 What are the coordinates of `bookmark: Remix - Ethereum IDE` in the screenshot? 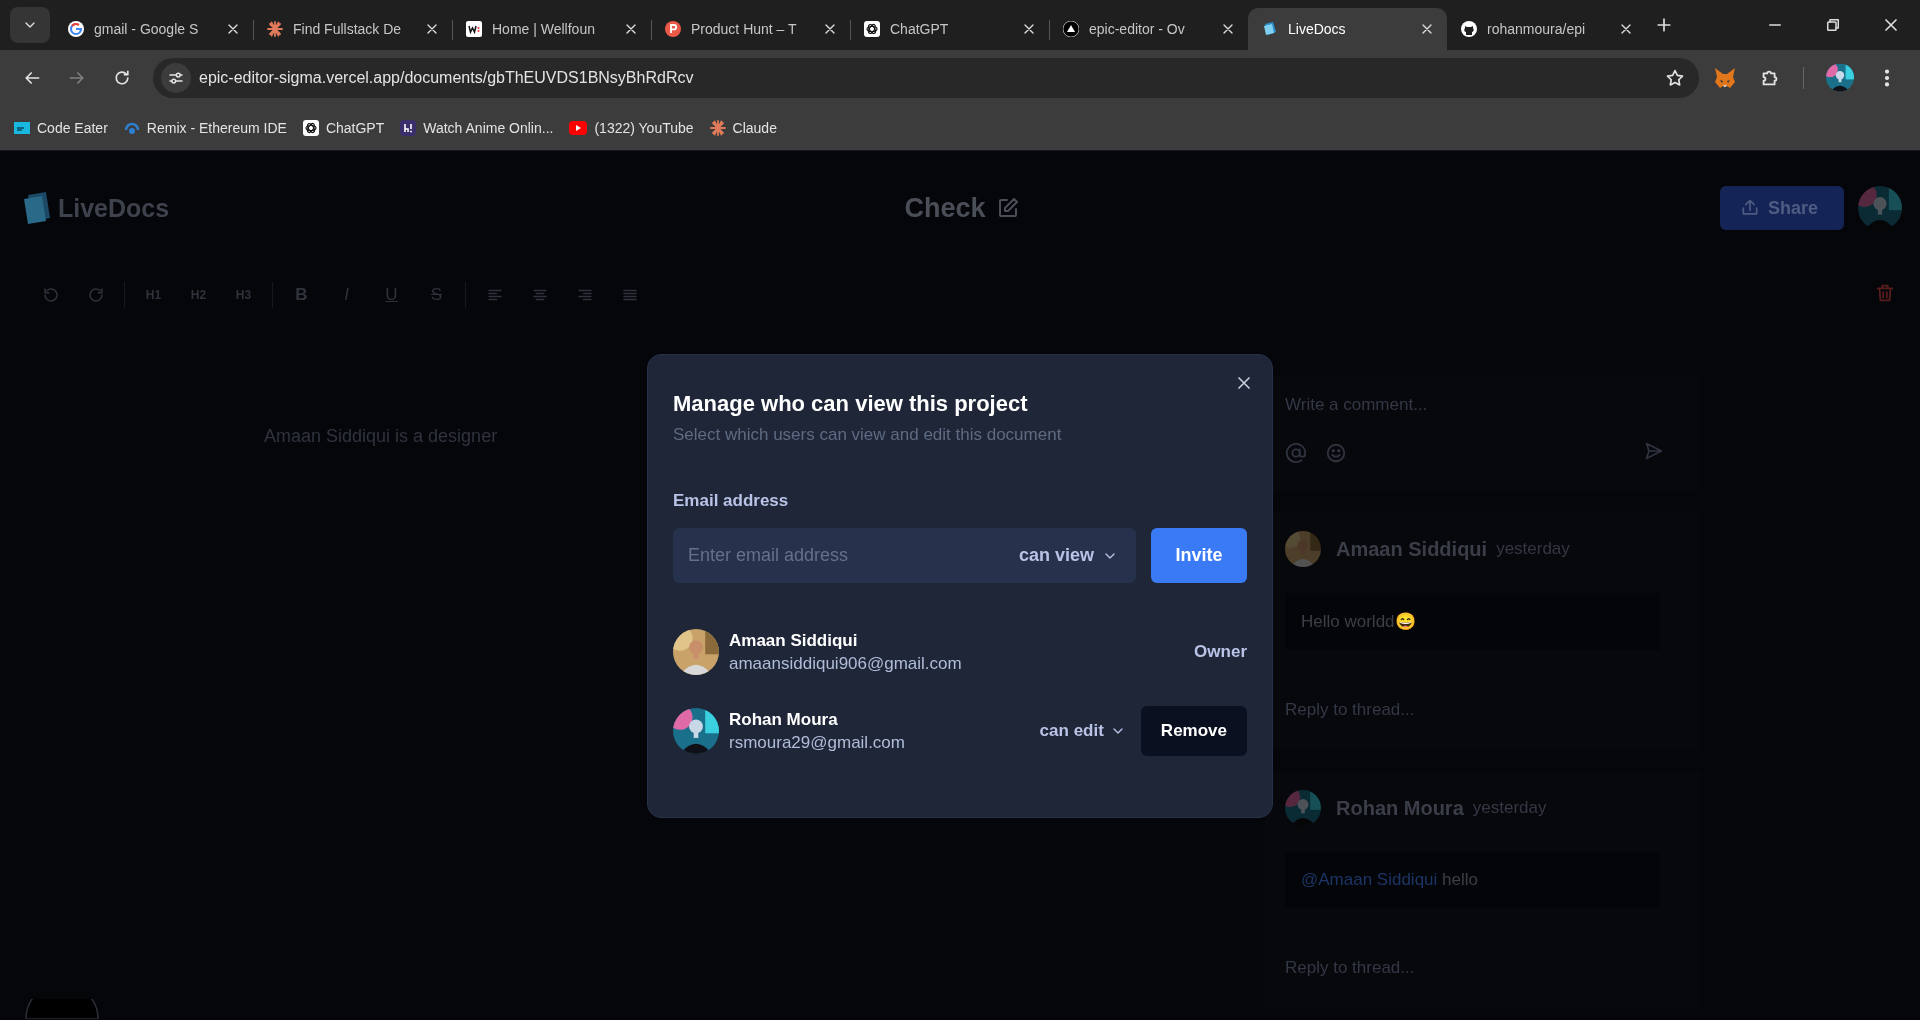 It's located at (205, 127).